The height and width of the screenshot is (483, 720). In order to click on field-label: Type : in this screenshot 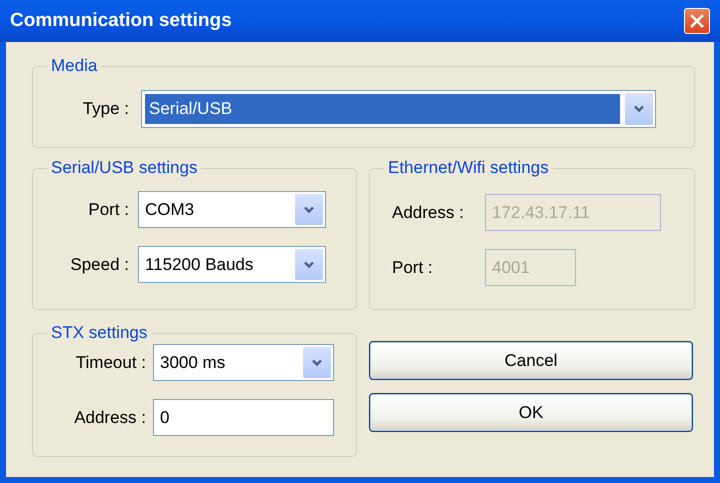, I will do `click(105, 109)`.